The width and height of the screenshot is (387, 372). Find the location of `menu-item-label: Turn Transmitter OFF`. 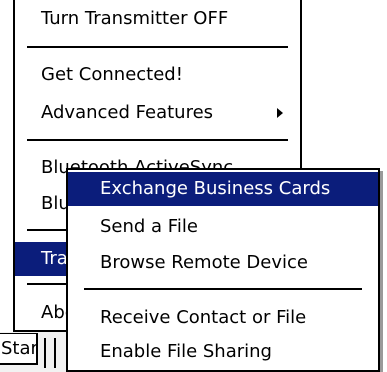

menu-item-label: Turn Transmitter OFF is located at coordinates (135, 18).